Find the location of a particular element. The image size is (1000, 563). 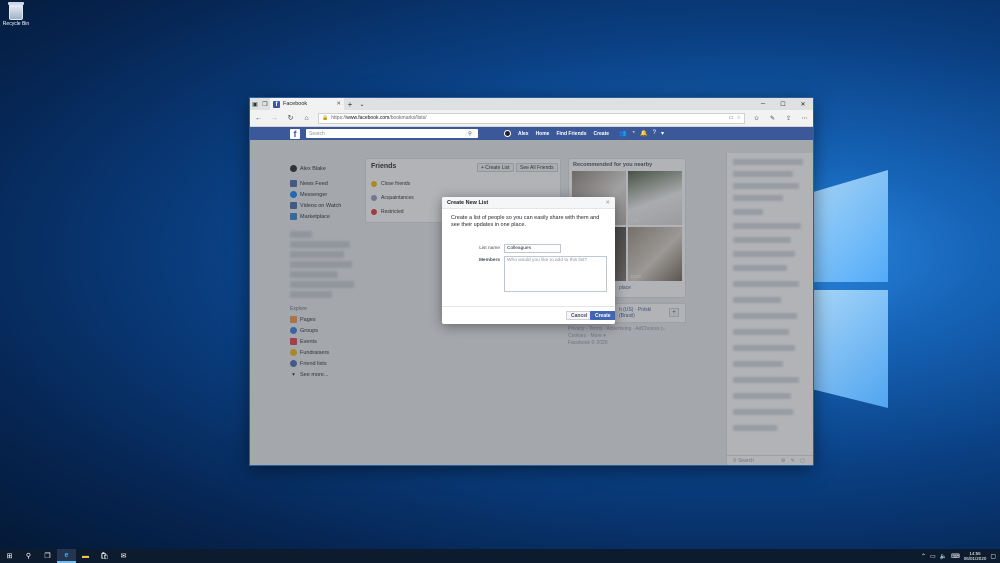

avatar is located at coordinates (507, 133).